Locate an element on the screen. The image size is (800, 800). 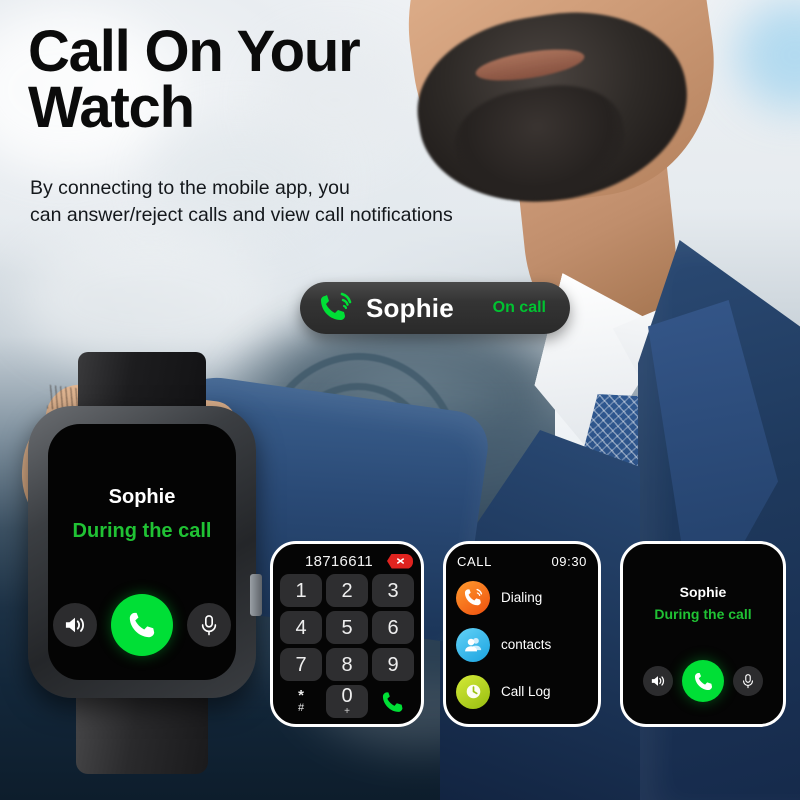
dialer-panel: 18716611 1 2 3 4 5 6 7 8 9 * # 0 + is located at coordinates (347, 634).